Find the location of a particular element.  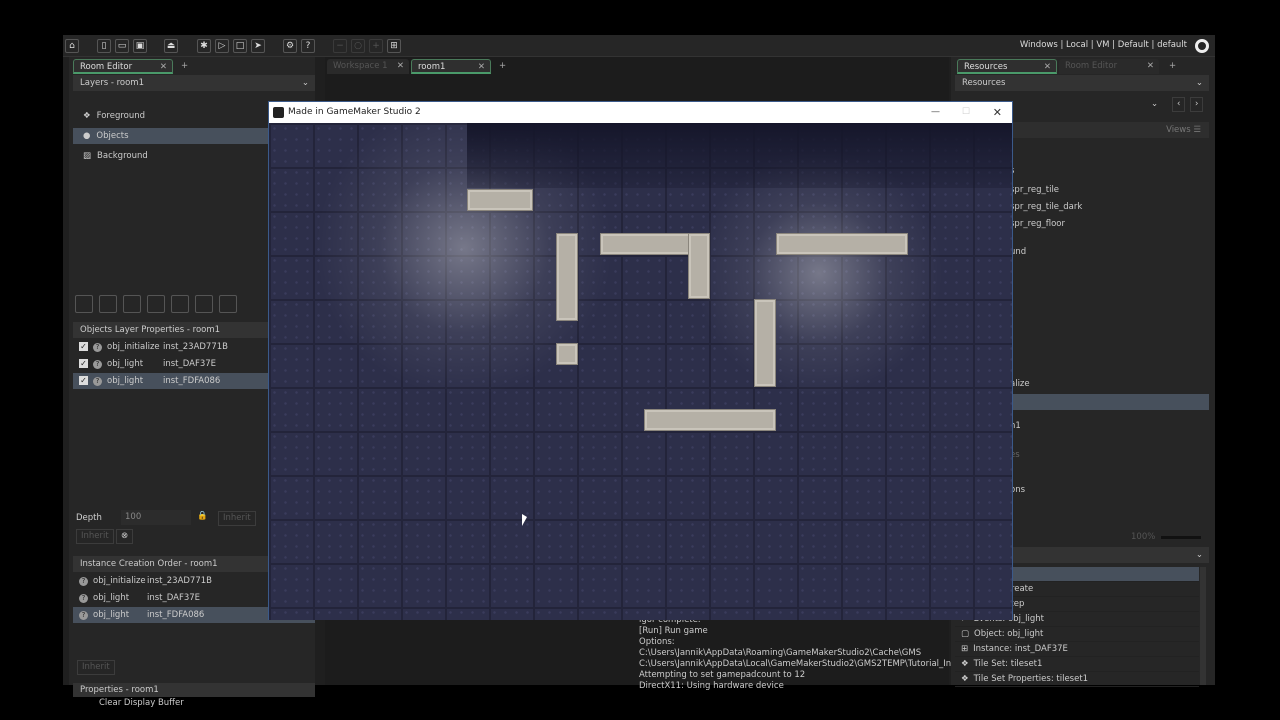

target-selector: Windows | Local | VM | Default | default is located at coordinates (1103, 45).